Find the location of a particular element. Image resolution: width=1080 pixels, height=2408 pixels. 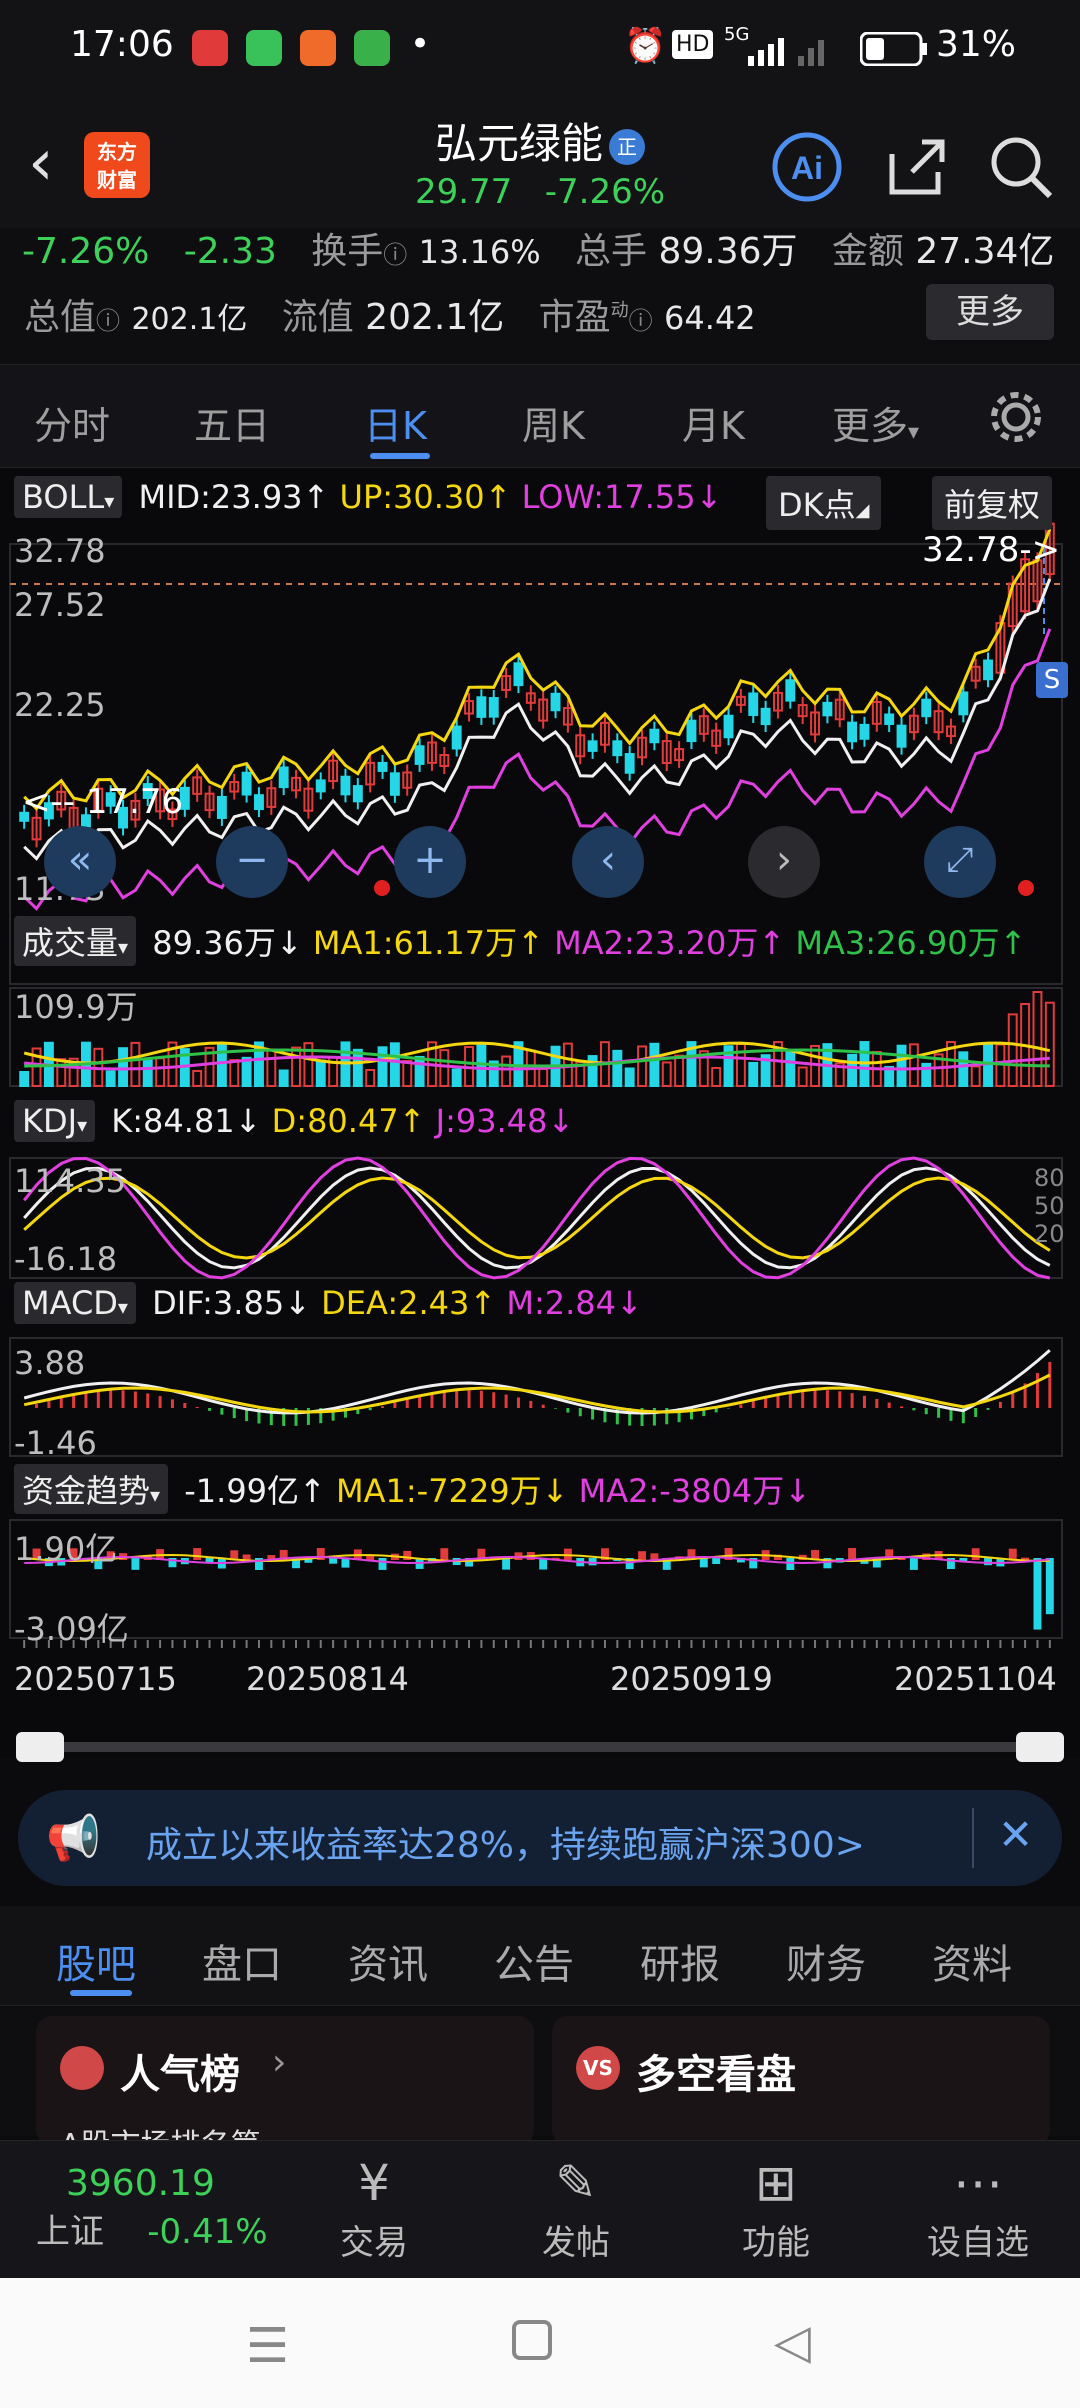

float-cap-label: 流值 is located at coordinates (317, 317).